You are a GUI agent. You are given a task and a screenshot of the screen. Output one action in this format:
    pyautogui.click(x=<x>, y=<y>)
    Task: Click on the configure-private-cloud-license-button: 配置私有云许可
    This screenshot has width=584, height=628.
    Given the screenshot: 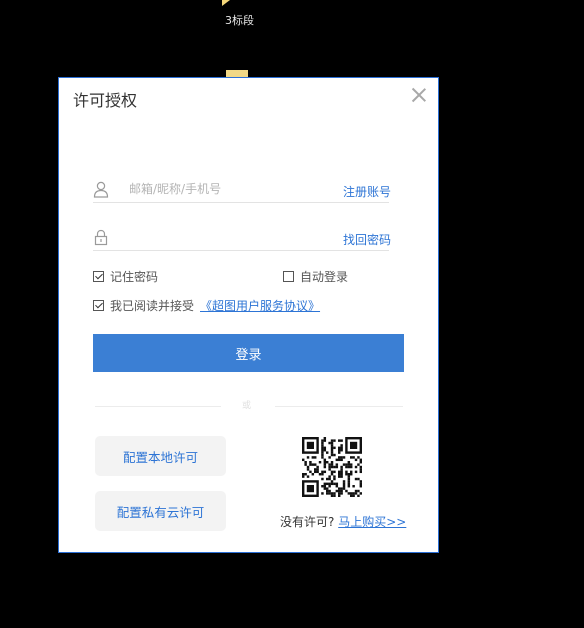 What is the action you would take?
    pyautogui.click(x=160, y=511)
    